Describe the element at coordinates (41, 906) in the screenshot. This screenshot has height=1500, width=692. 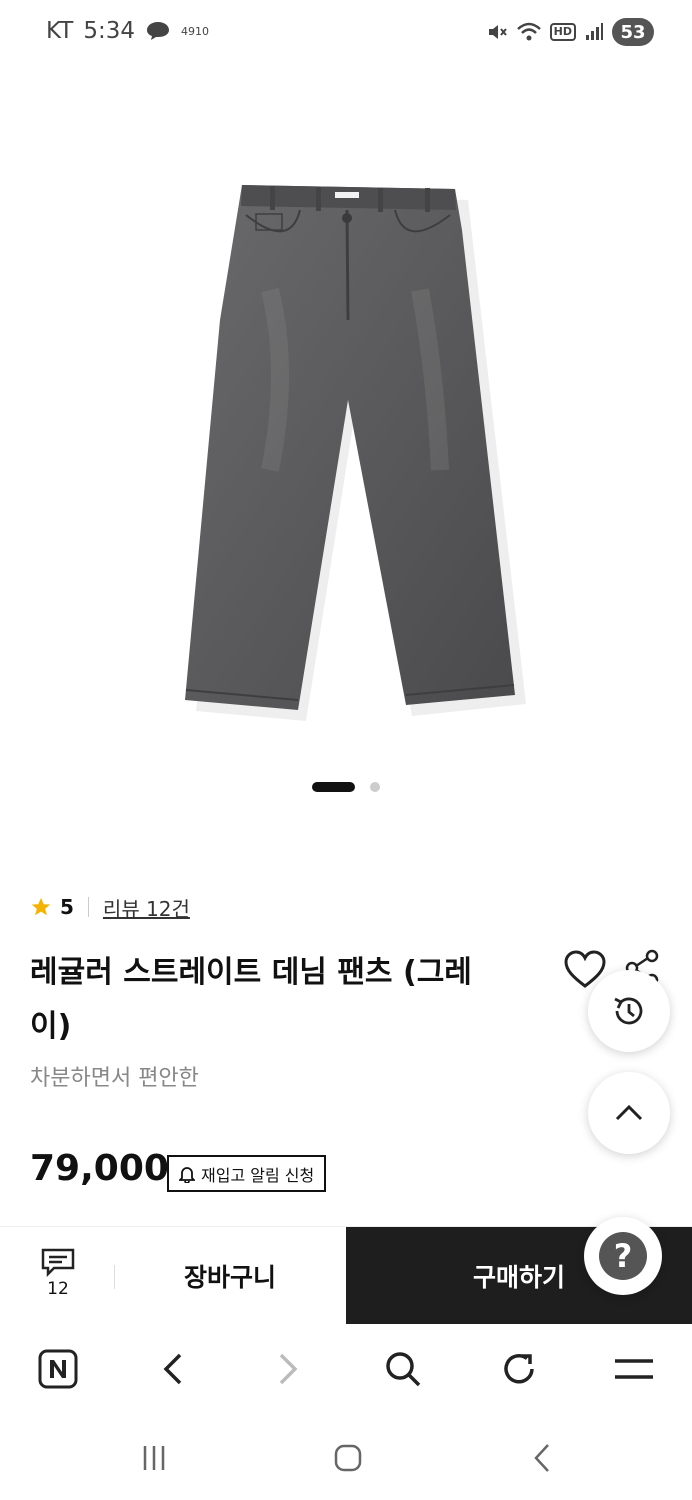
I see `star-icon` at that location.